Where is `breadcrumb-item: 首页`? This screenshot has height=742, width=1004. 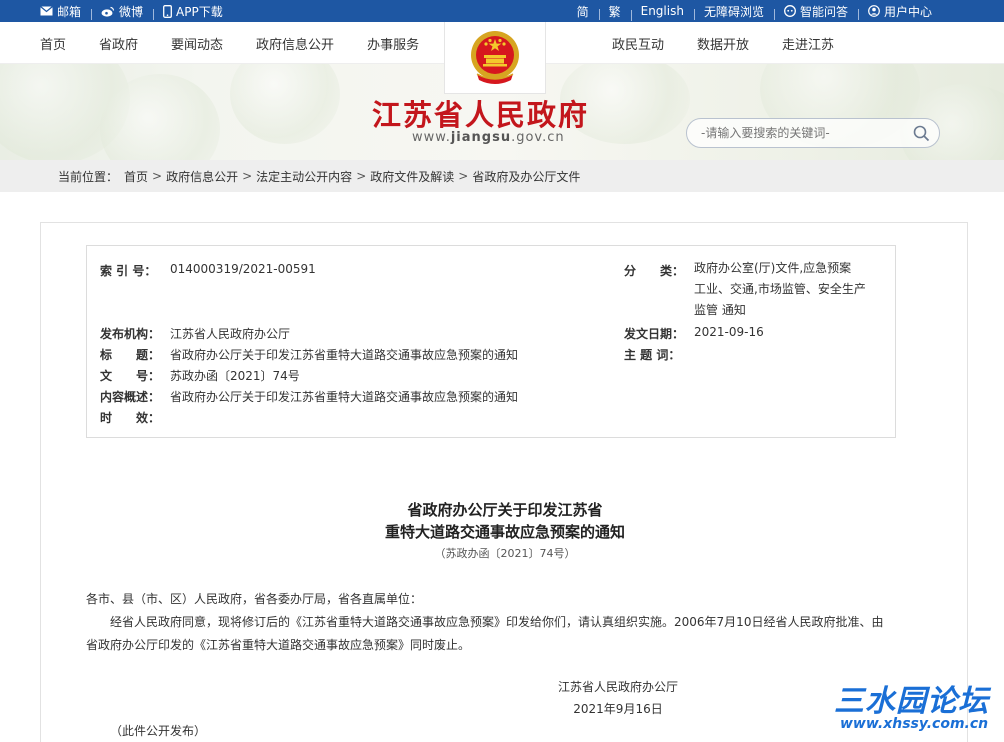
breadcrumb-item: 首页 is located at coordinates (136, 176).